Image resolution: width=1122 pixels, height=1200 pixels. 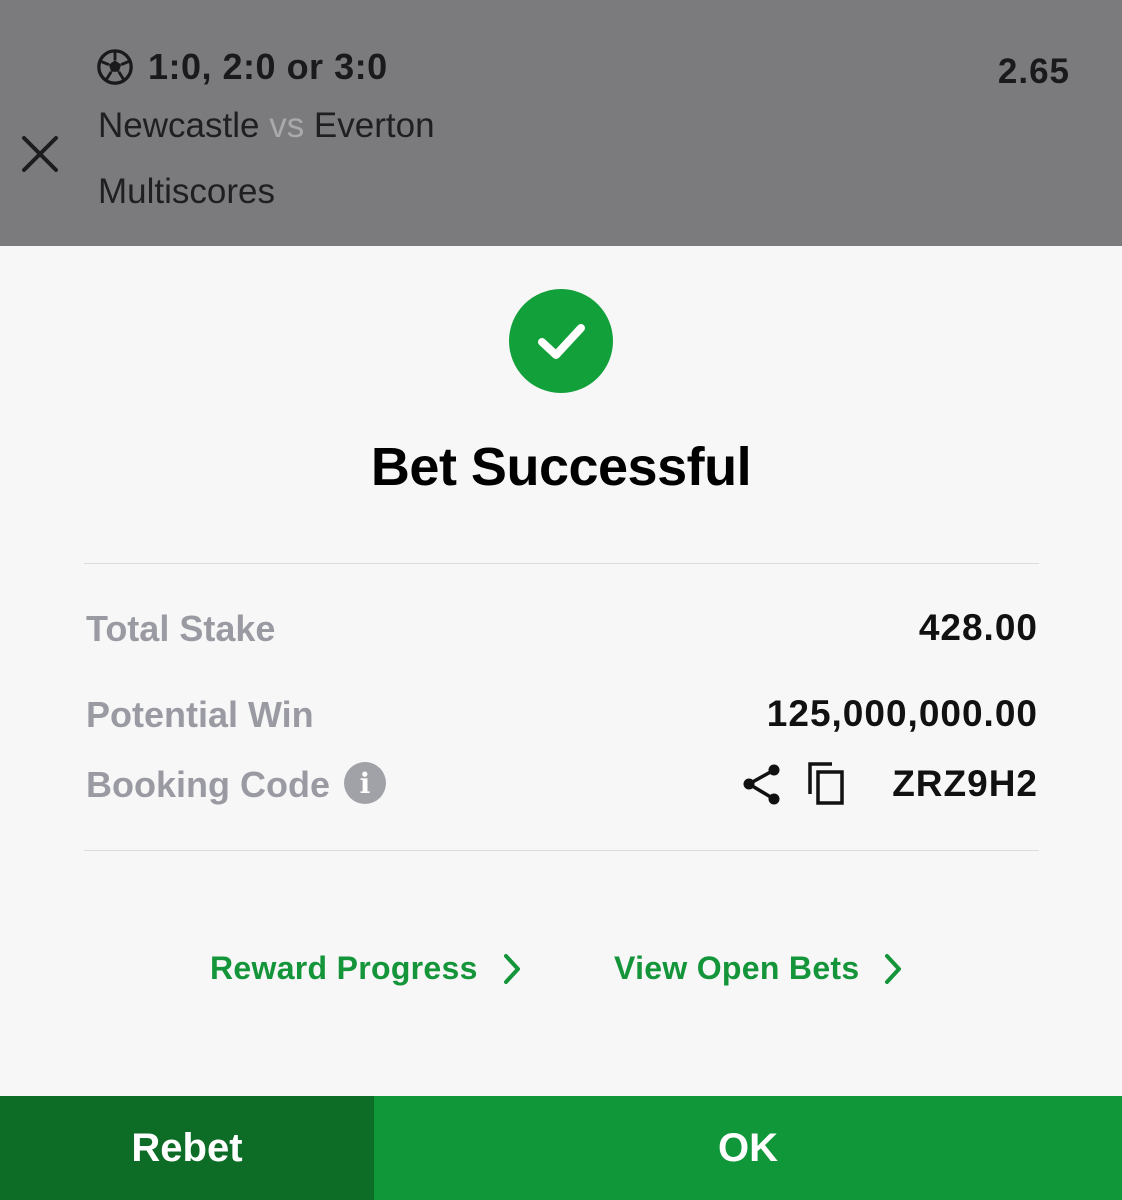 What do you see at coordinates (115, 67) in the screenshot?
I see `soccer-ball-icon` at bounding box center [115, 67].